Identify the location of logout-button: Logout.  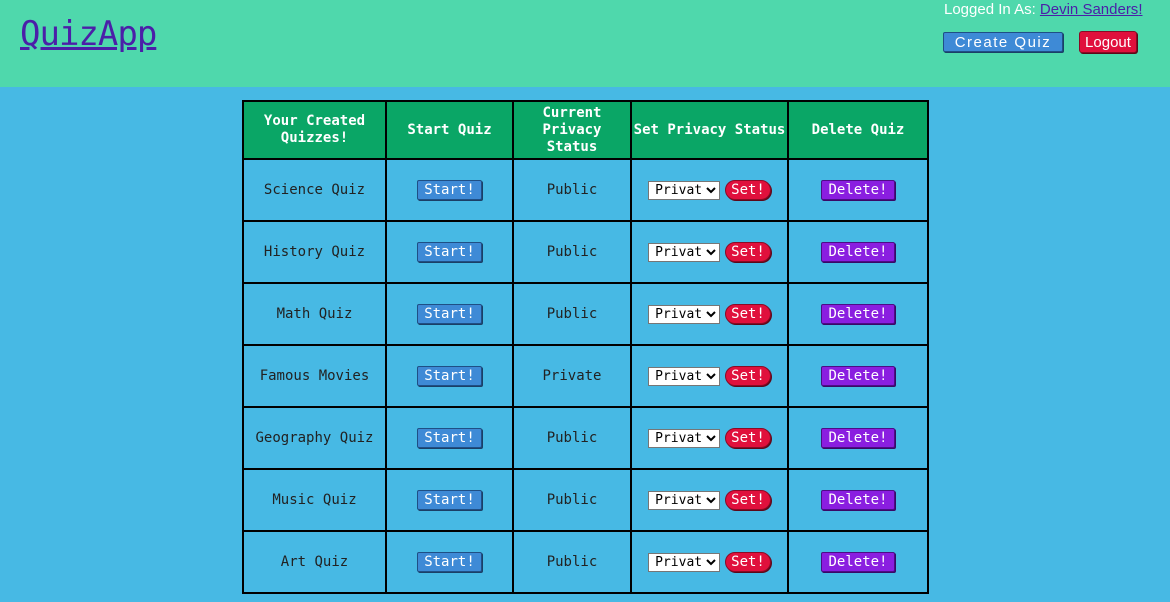
(1108, 42).